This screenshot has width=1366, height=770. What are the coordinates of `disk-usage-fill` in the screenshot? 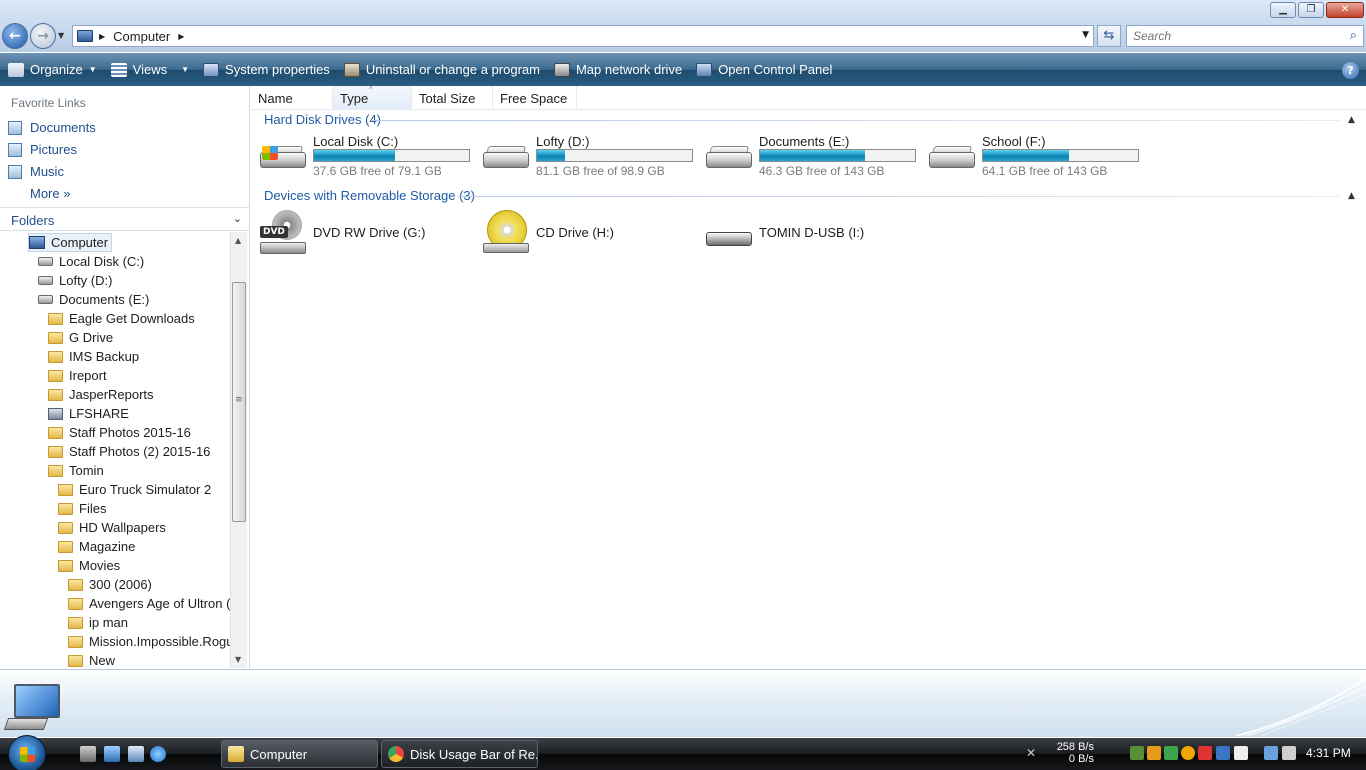 It's located at (812, 155).